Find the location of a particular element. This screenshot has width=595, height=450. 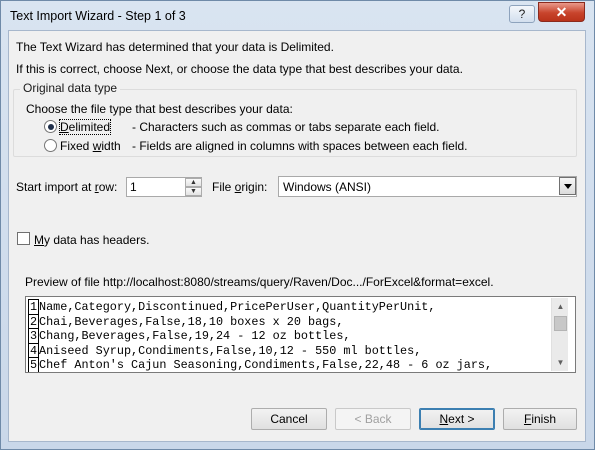

row-number: 2 is located at coordinates (33, 321).